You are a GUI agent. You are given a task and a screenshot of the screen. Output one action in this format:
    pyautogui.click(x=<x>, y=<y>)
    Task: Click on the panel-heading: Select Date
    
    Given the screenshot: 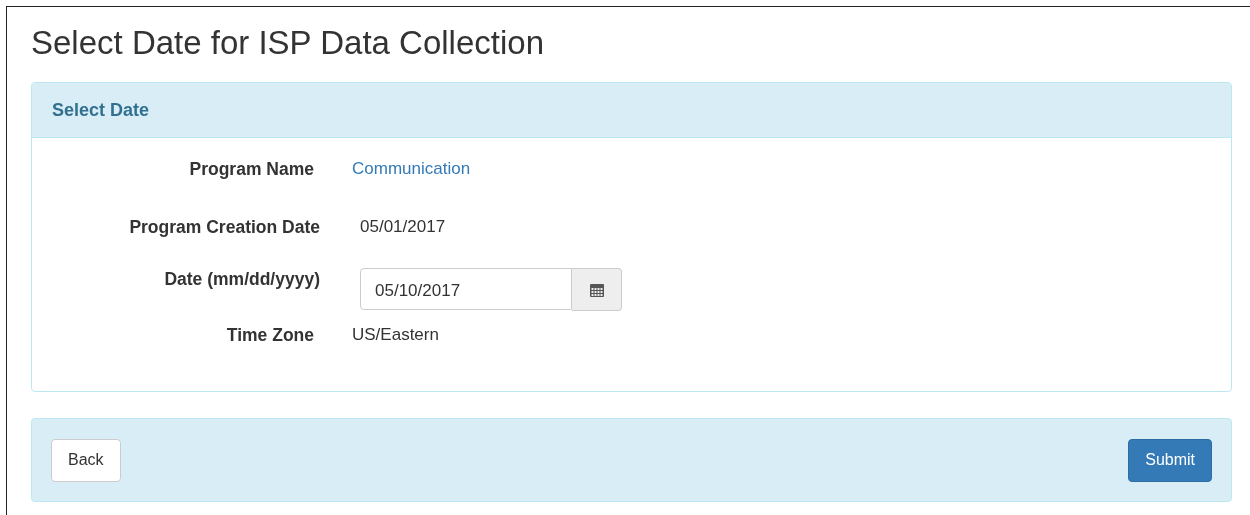 What is the action you would take?
    pyautogui.click(x=101, y=110)
    